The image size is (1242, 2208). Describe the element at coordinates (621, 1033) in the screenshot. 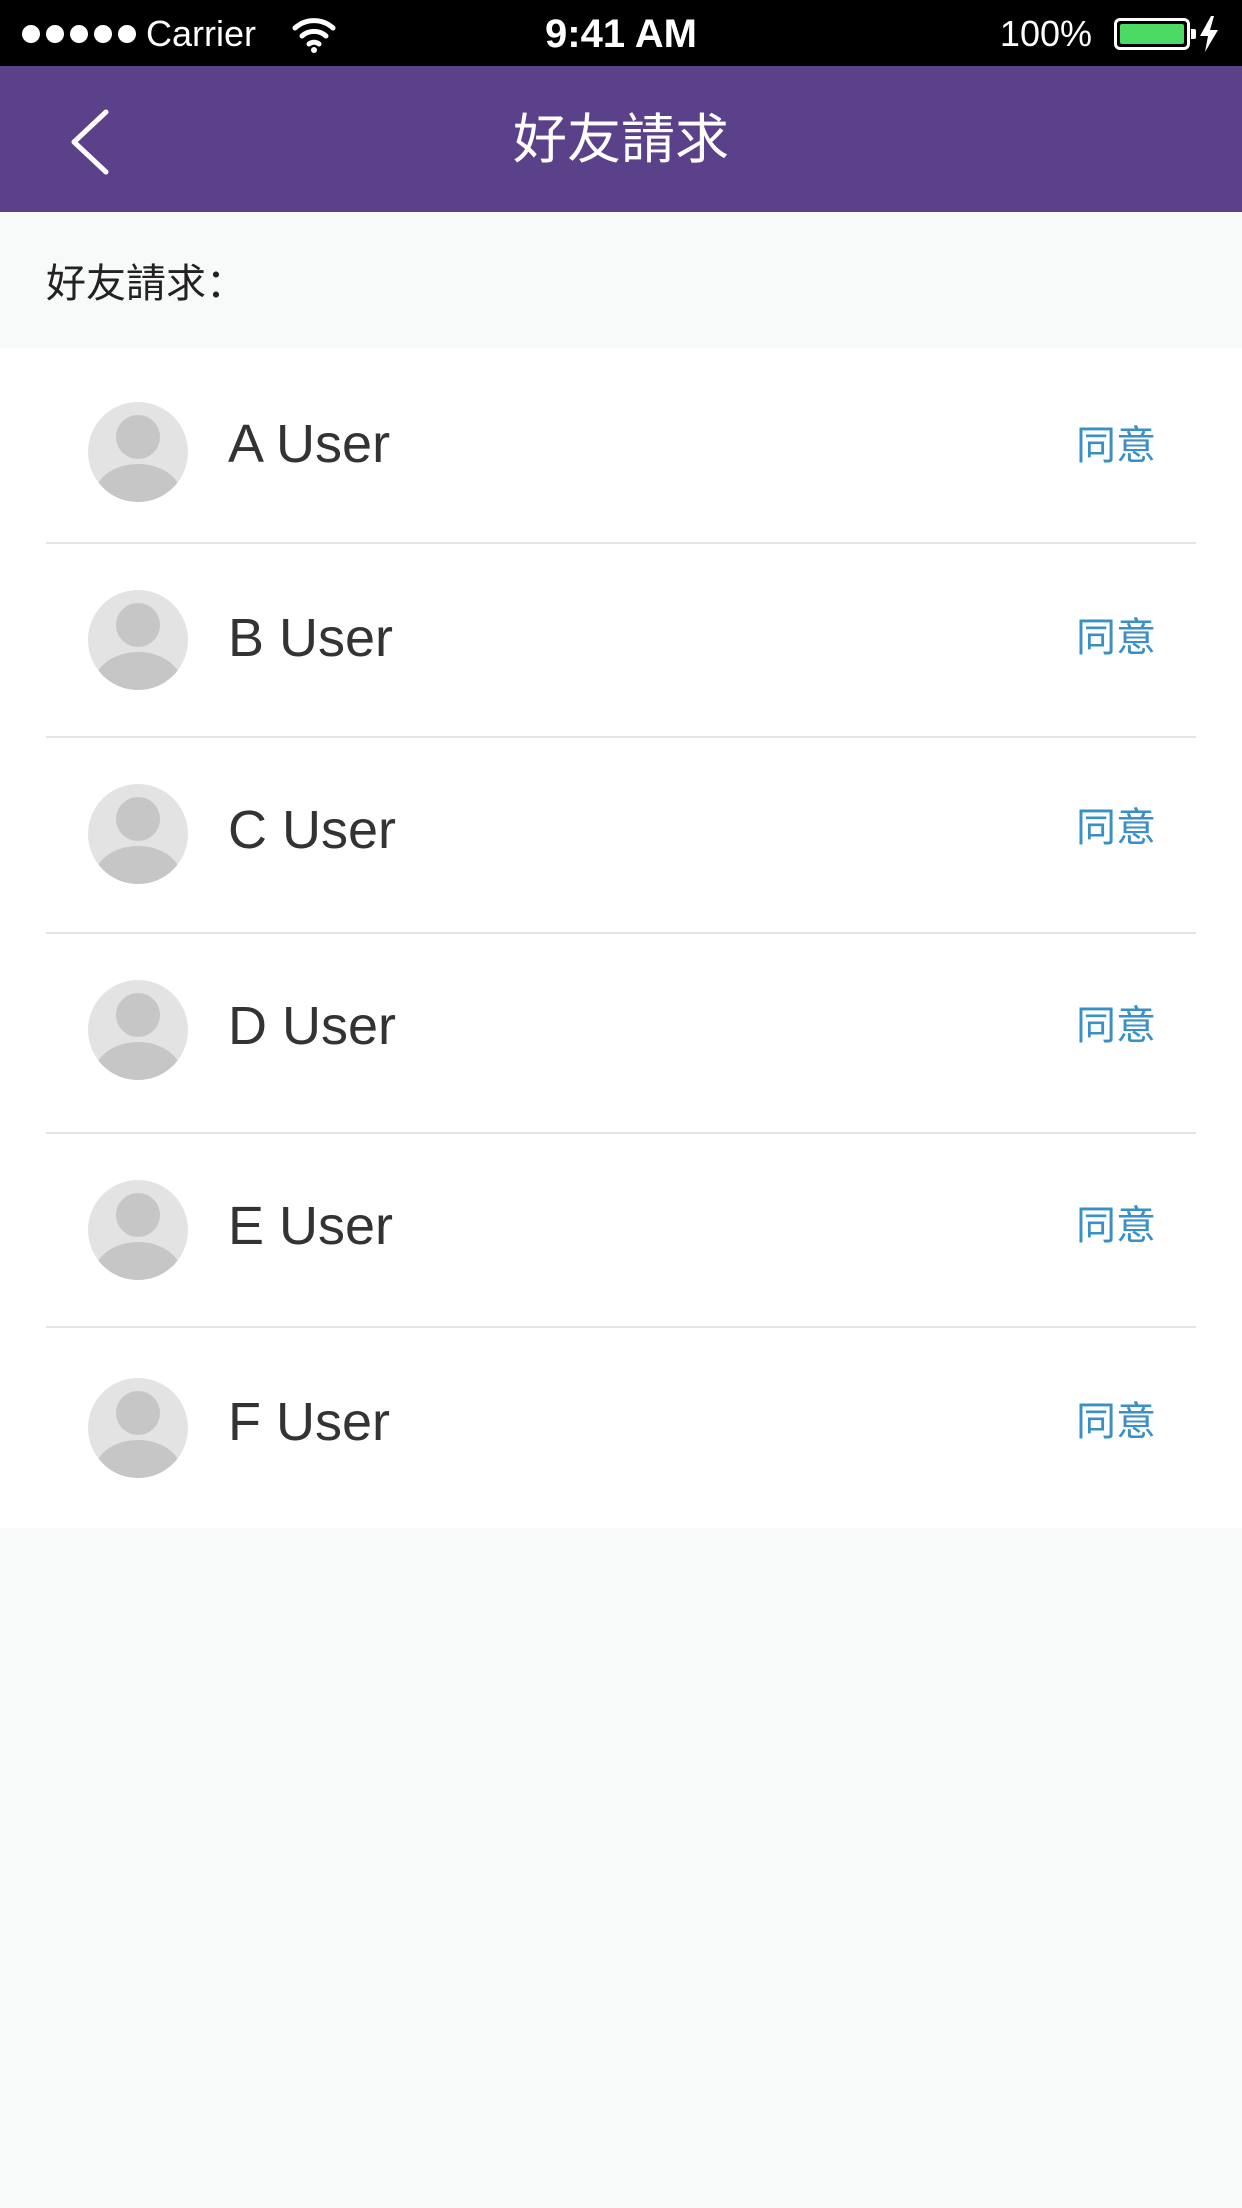

I see `list-item: D User 同意` at that location.